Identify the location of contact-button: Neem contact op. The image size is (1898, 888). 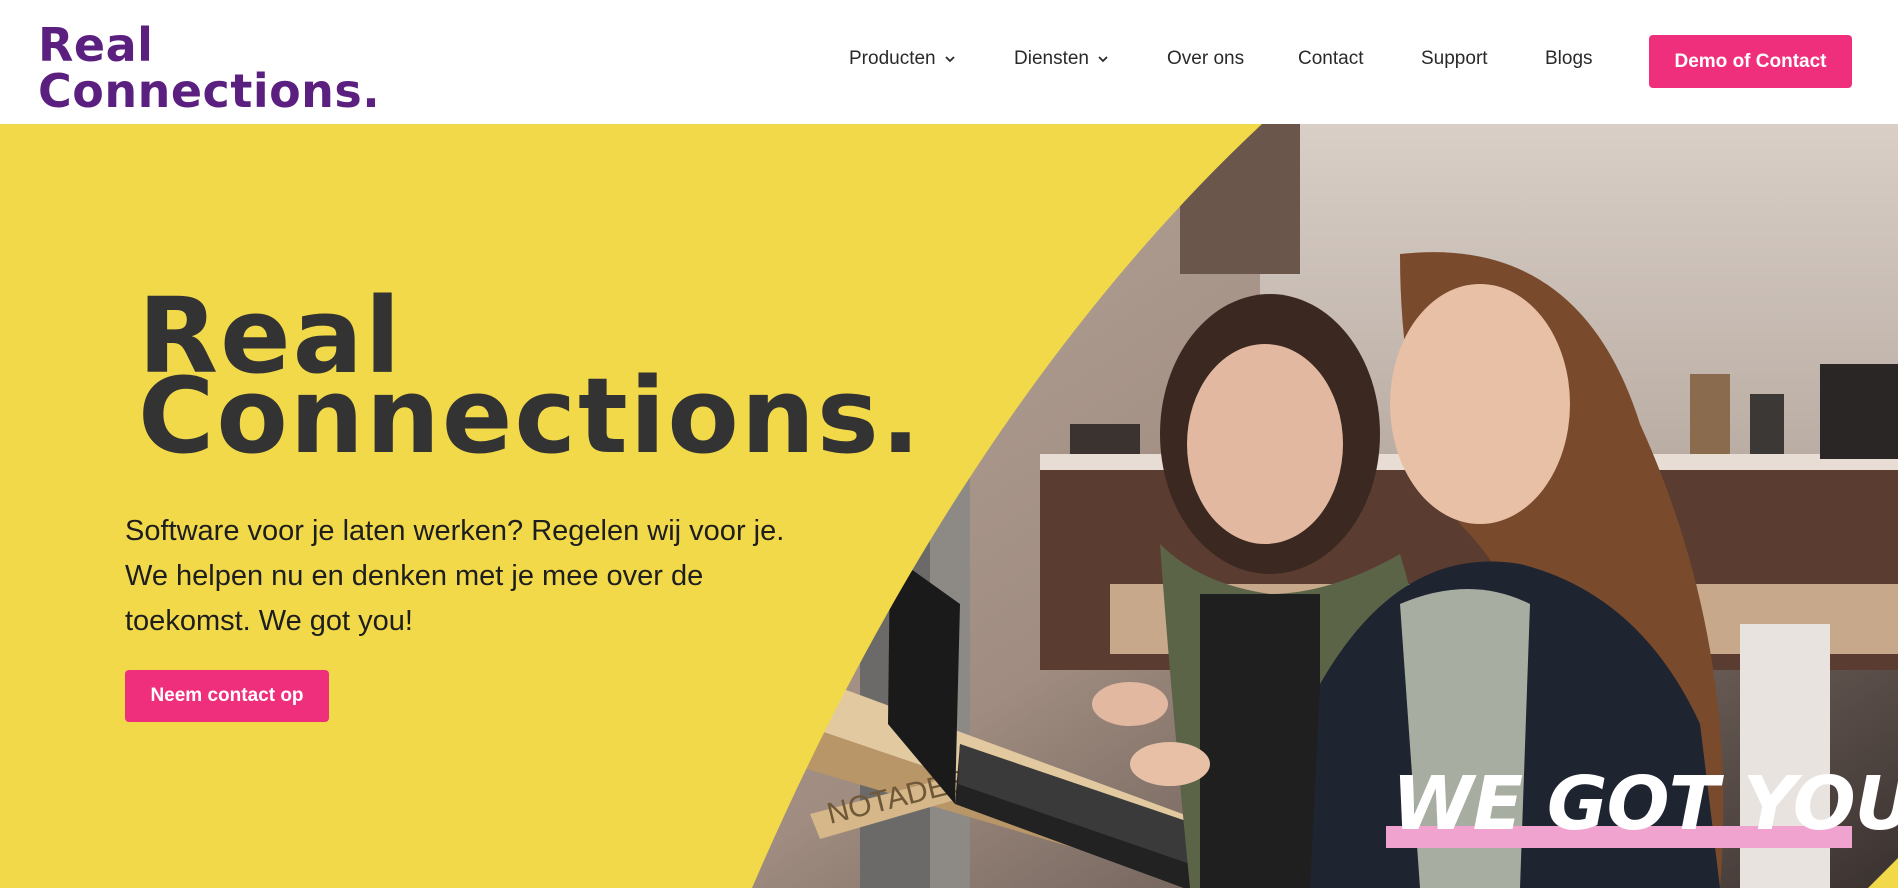
(227, 696).